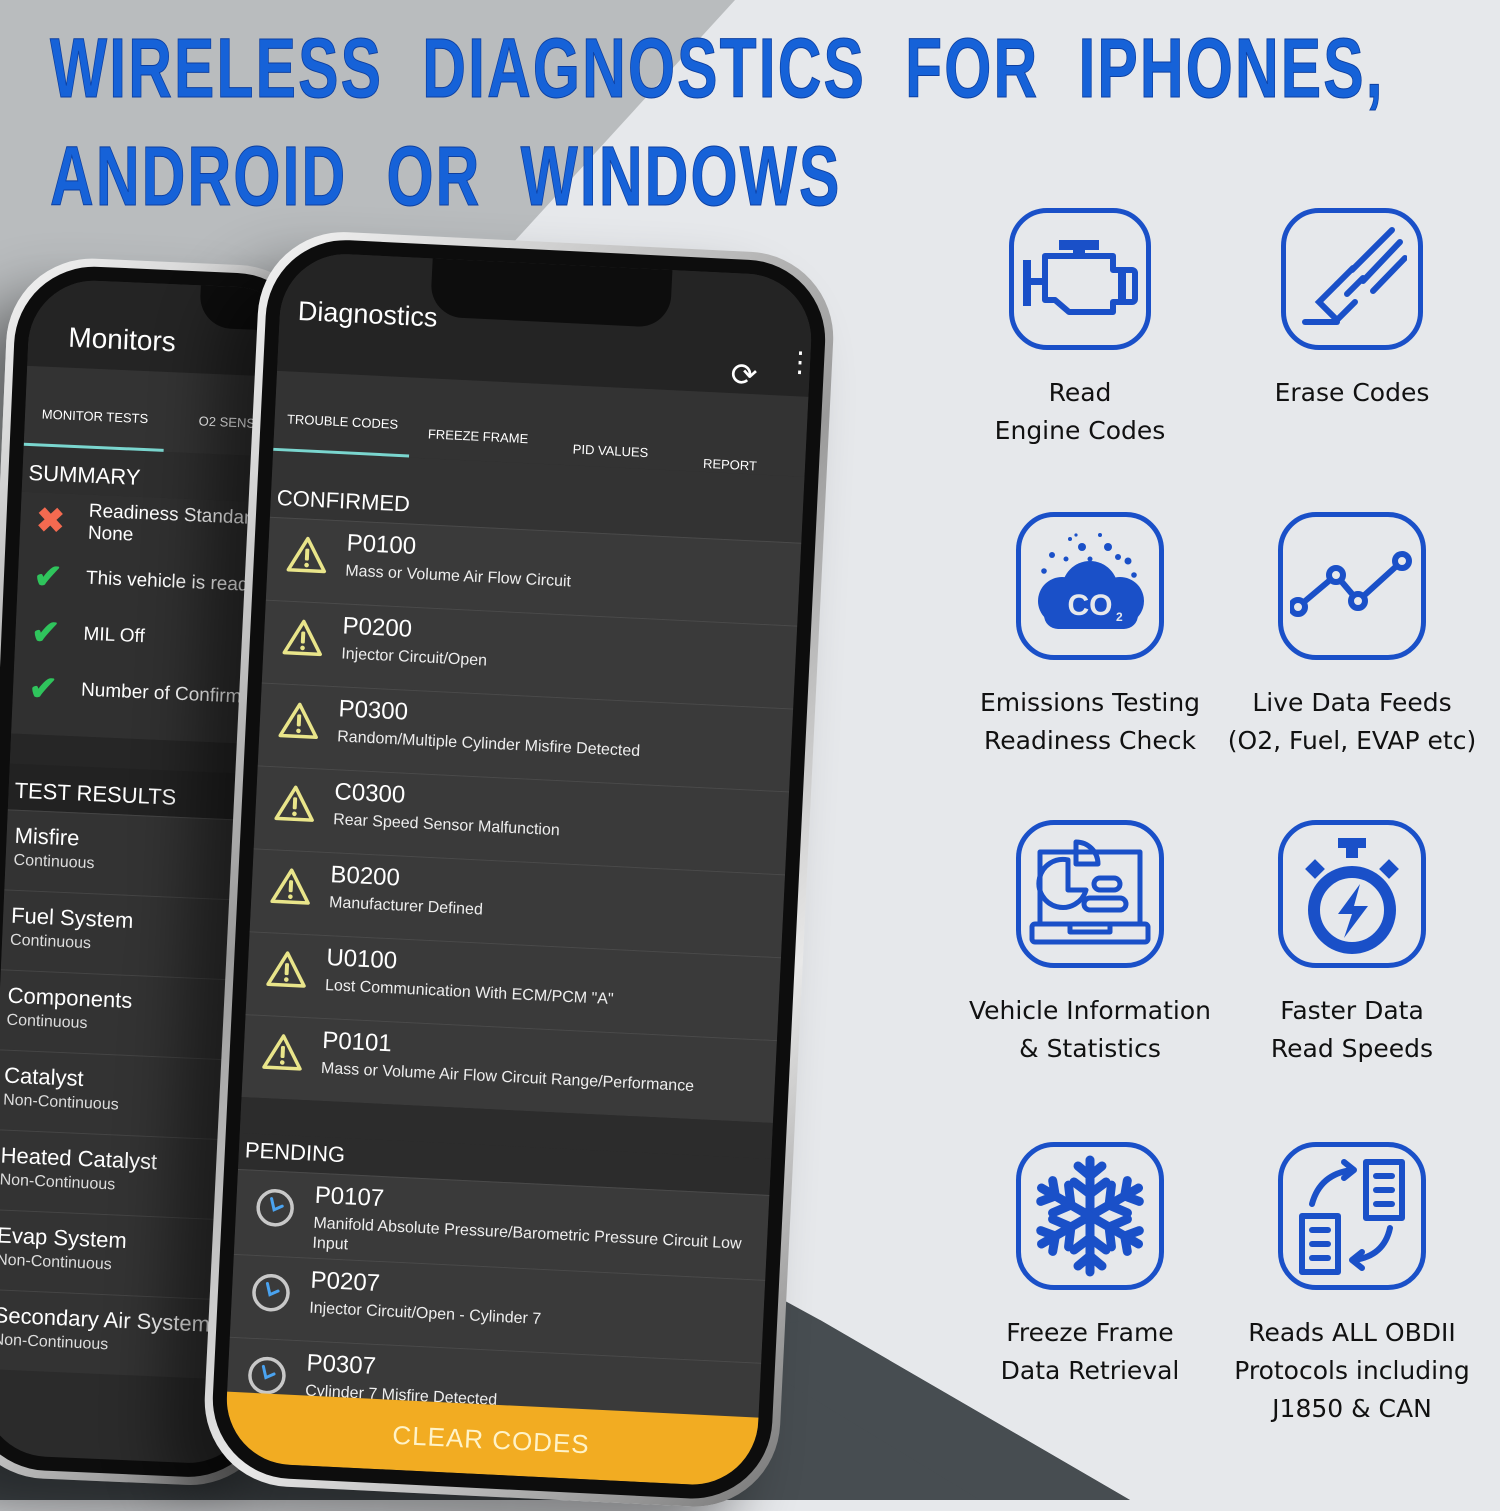  I want to click on svg-text: 2, so click(1119, 617).